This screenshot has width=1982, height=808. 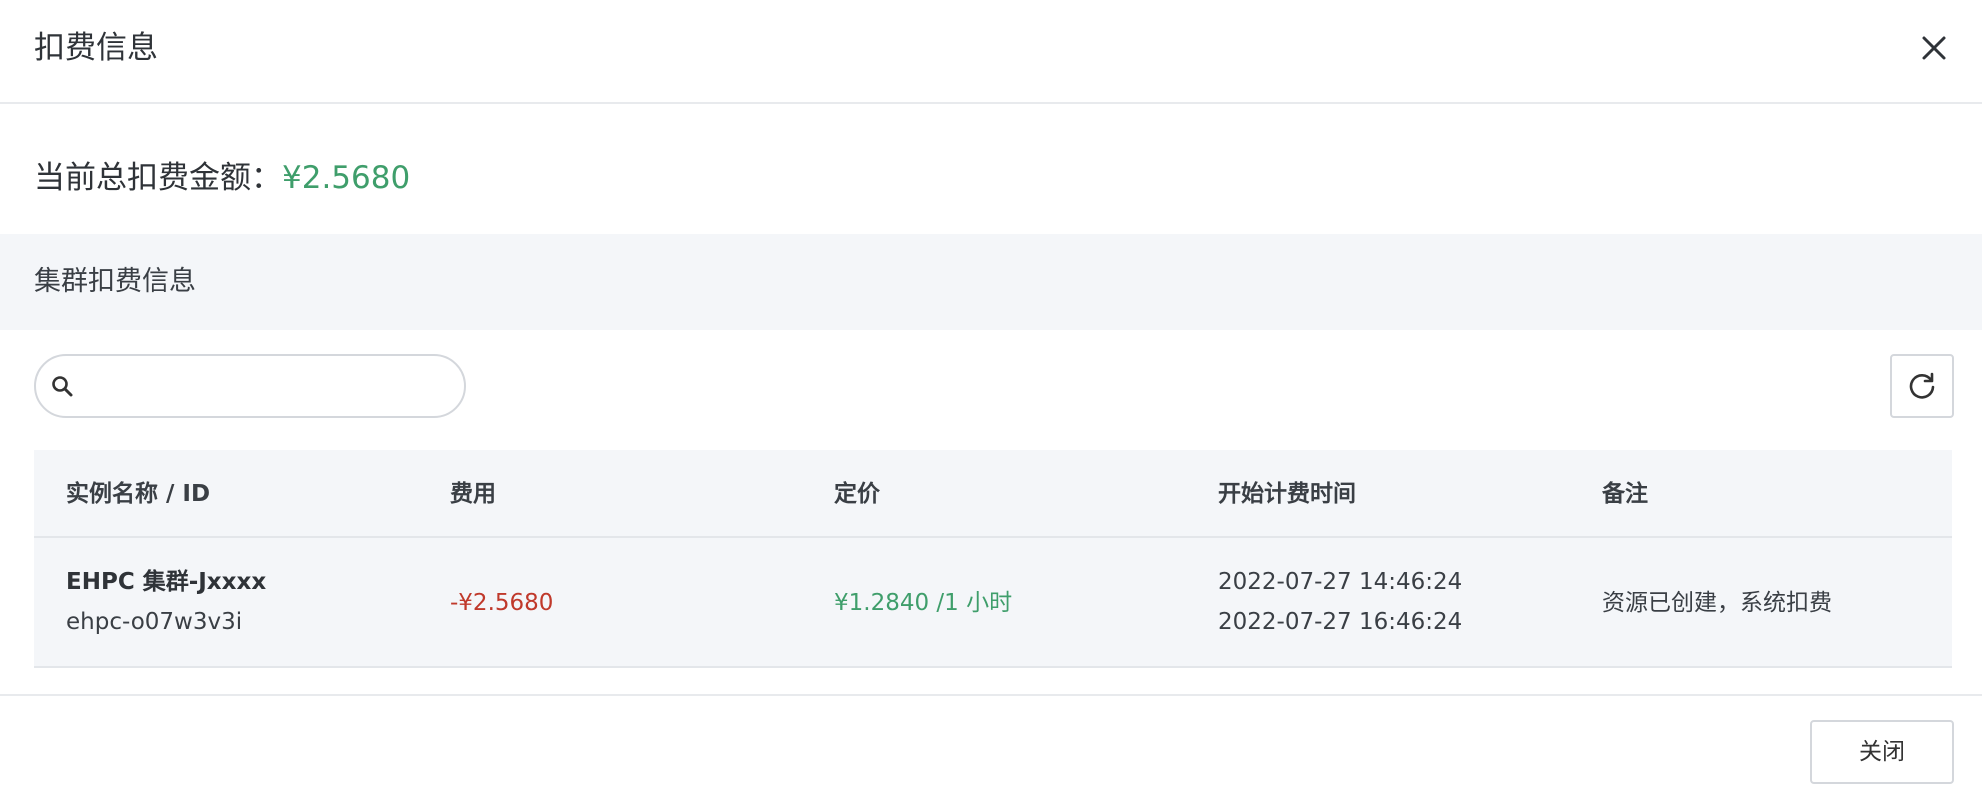 I want to click on refresh-button, so click(x=1922, y=386).